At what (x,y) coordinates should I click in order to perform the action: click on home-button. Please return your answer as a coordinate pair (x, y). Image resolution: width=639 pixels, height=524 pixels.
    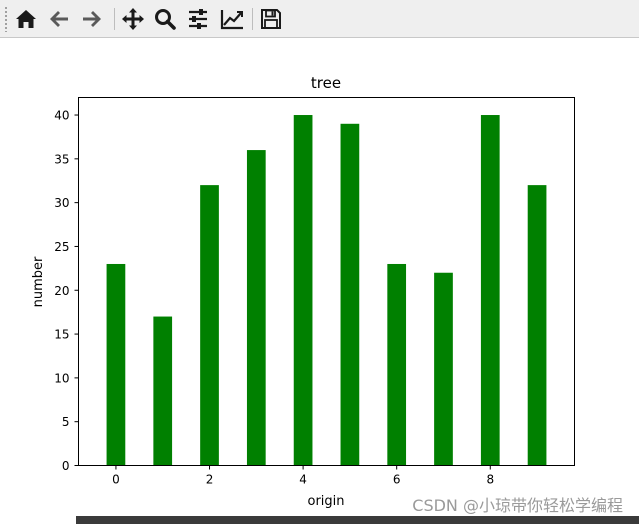
    Looking at the image, I should click on (26, 19).